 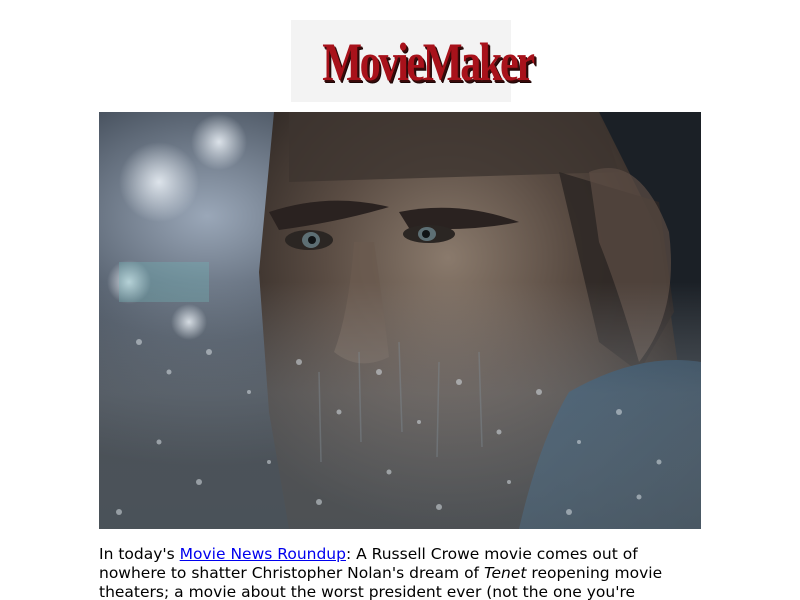 What do you see at coordinates (428, 62) in the screenshot?
I see `moviemaker-logo: MovieMaker` at bounding box center [428, 62].